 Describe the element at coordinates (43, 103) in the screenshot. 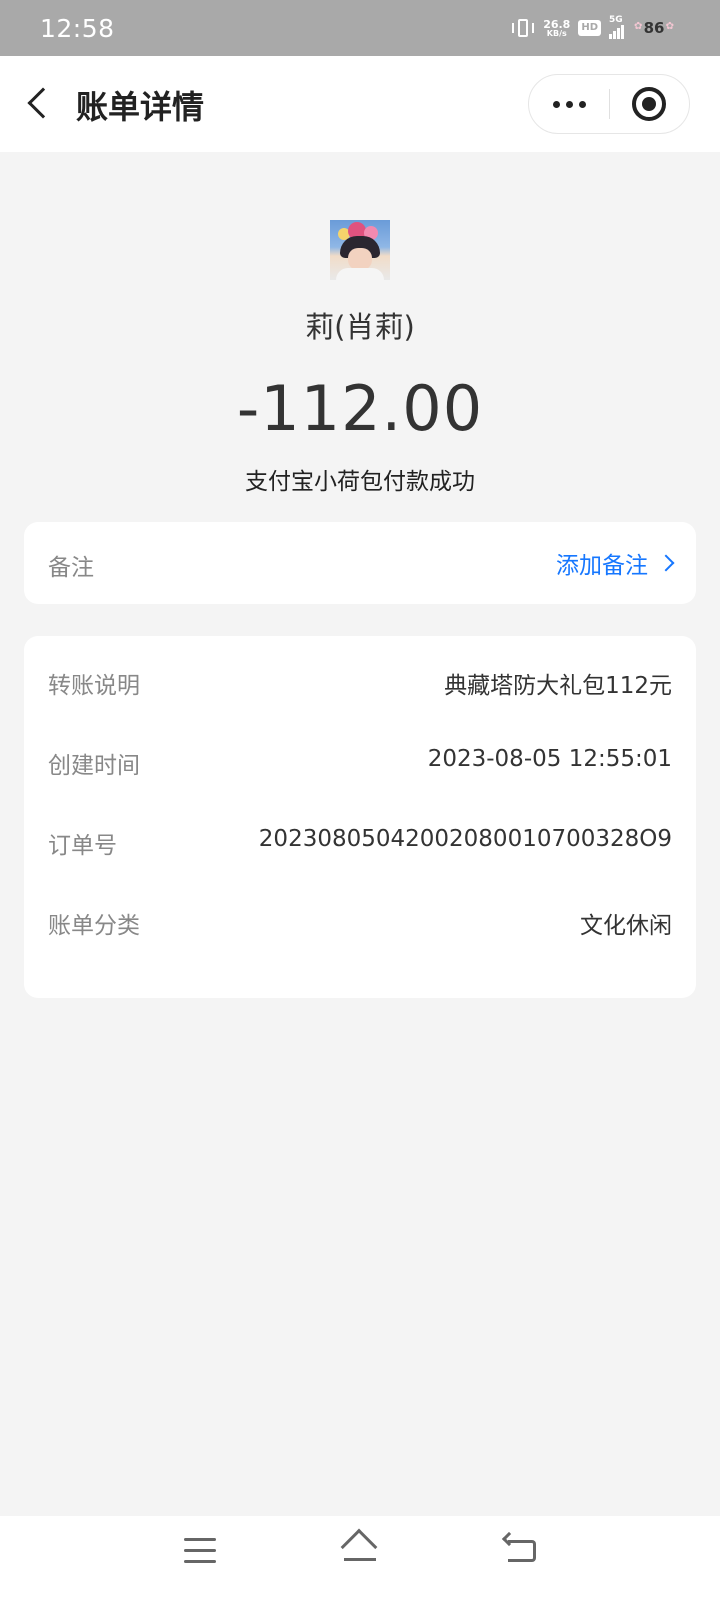

I see `chevron-left-icon` at that location.